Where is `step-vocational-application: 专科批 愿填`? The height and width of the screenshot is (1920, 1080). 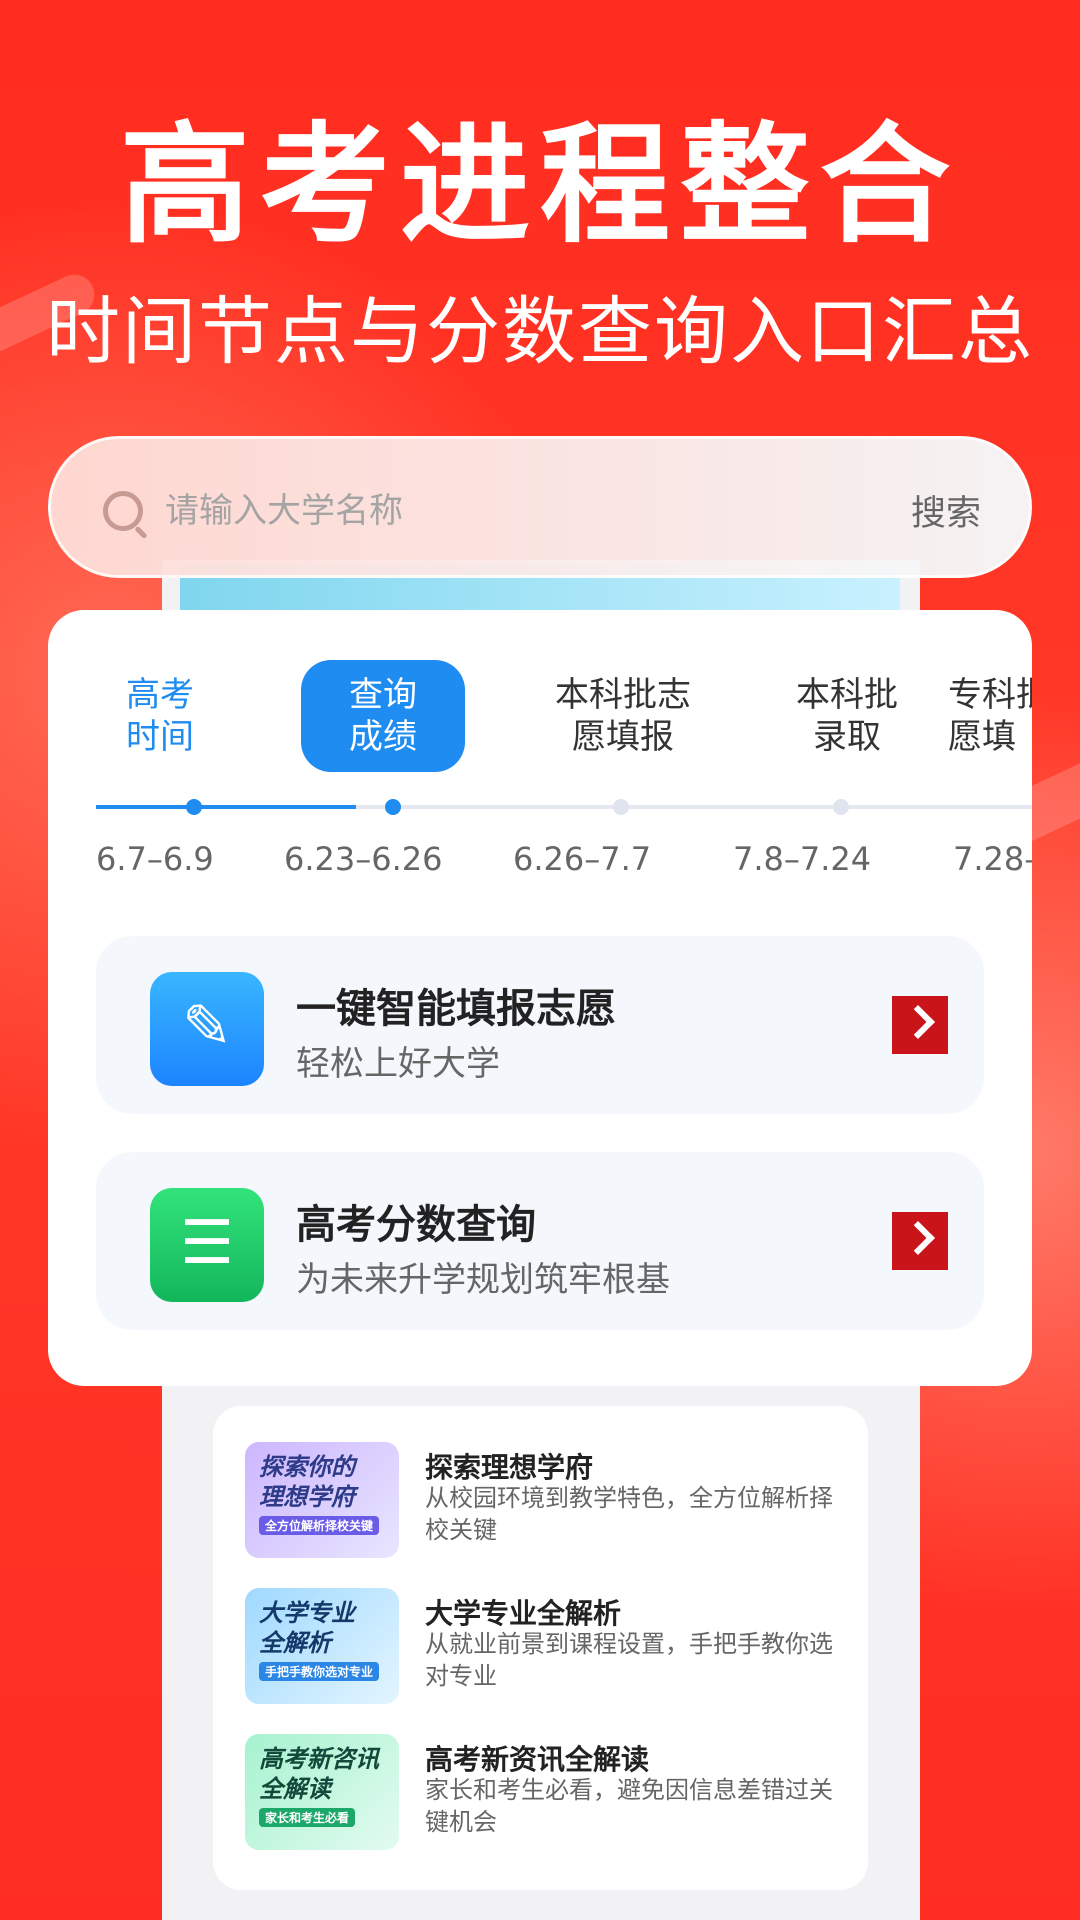 step-vocational-application: 专科批 愿填 is located at coordinates (990, 716).